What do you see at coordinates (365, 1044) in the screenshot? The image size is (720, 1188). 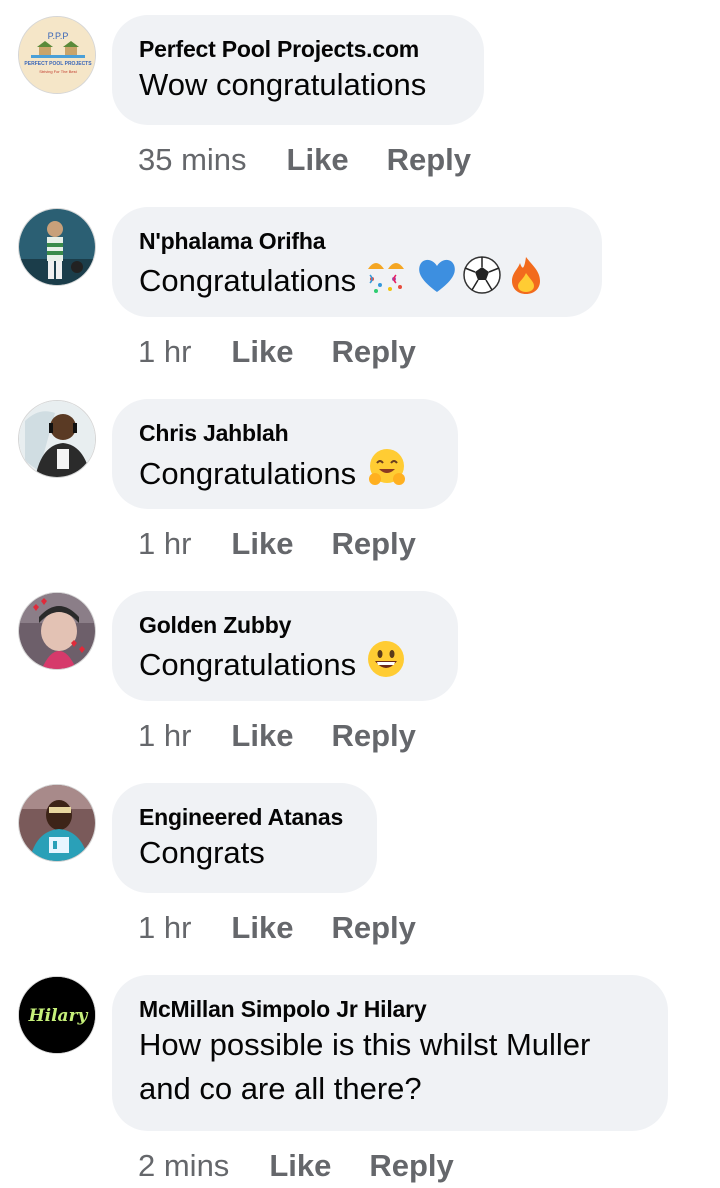 I see `comment-text-line: How possible is this whilst Muller` at bounding box center [365, 1044].